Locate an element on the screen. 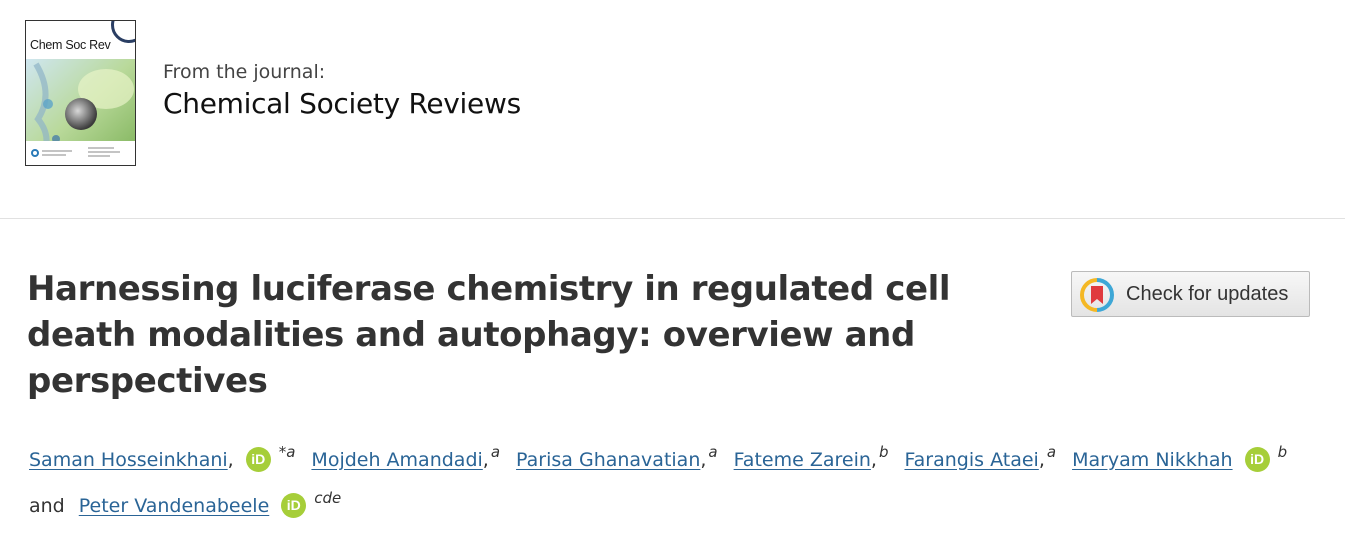 The height and width of the screenshot is (537, 1345). author-row: and Peter Vandenabeele iD cde is located at coordinates (185, 503).